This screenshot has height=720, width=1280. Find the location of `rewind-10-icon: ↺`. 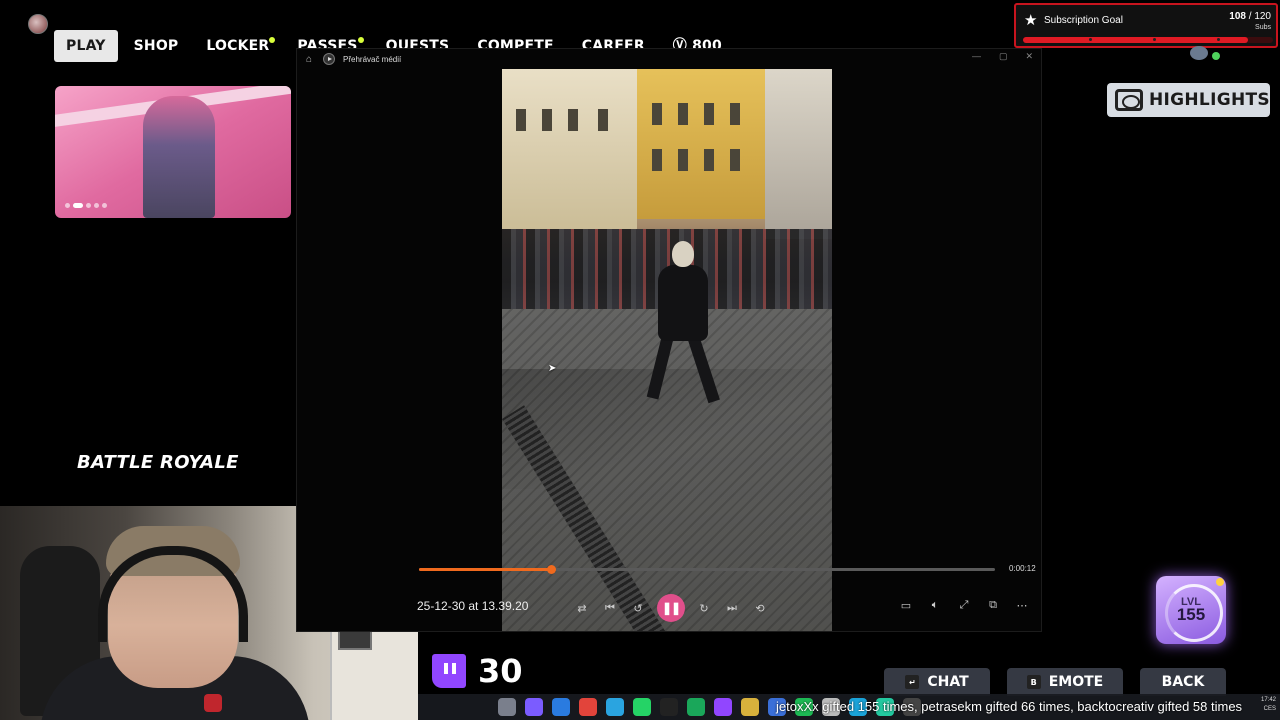

rewind-10-icon: ↺ is located at coordinates (638, 608).